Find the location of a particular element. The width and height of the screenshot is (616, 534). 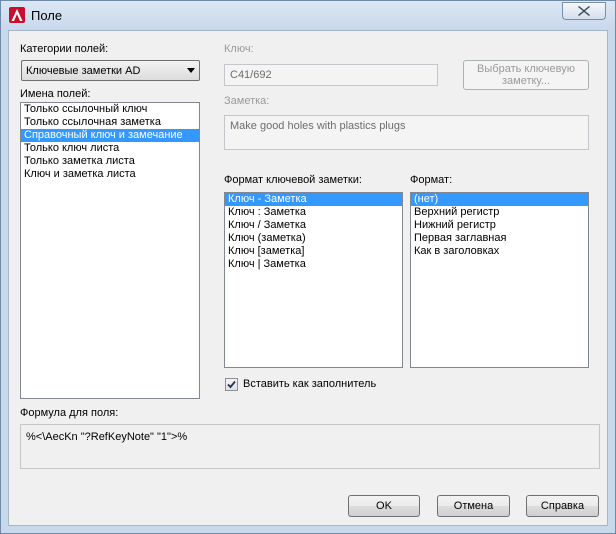

checkmark-icon is located at coordinates (231, 384).